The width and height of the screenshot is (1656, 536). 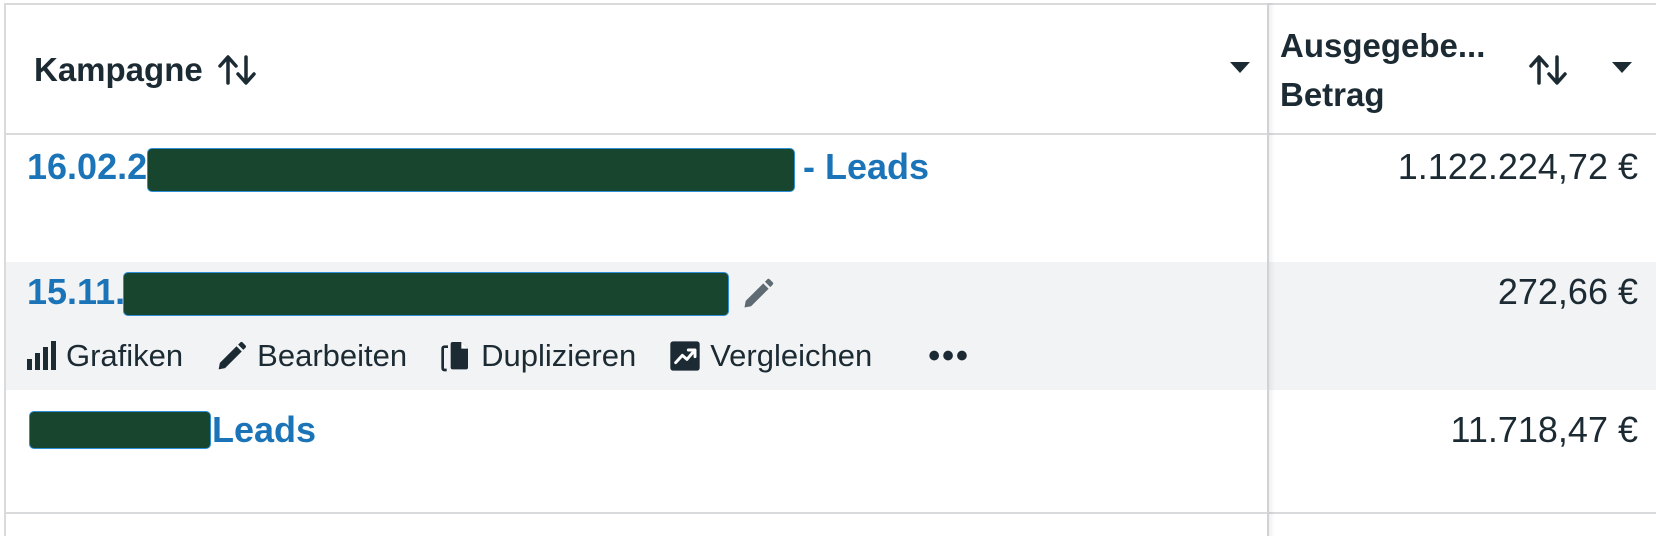 I want to click on compare-action-label: Vergleichen, so click(x=791, y=355).